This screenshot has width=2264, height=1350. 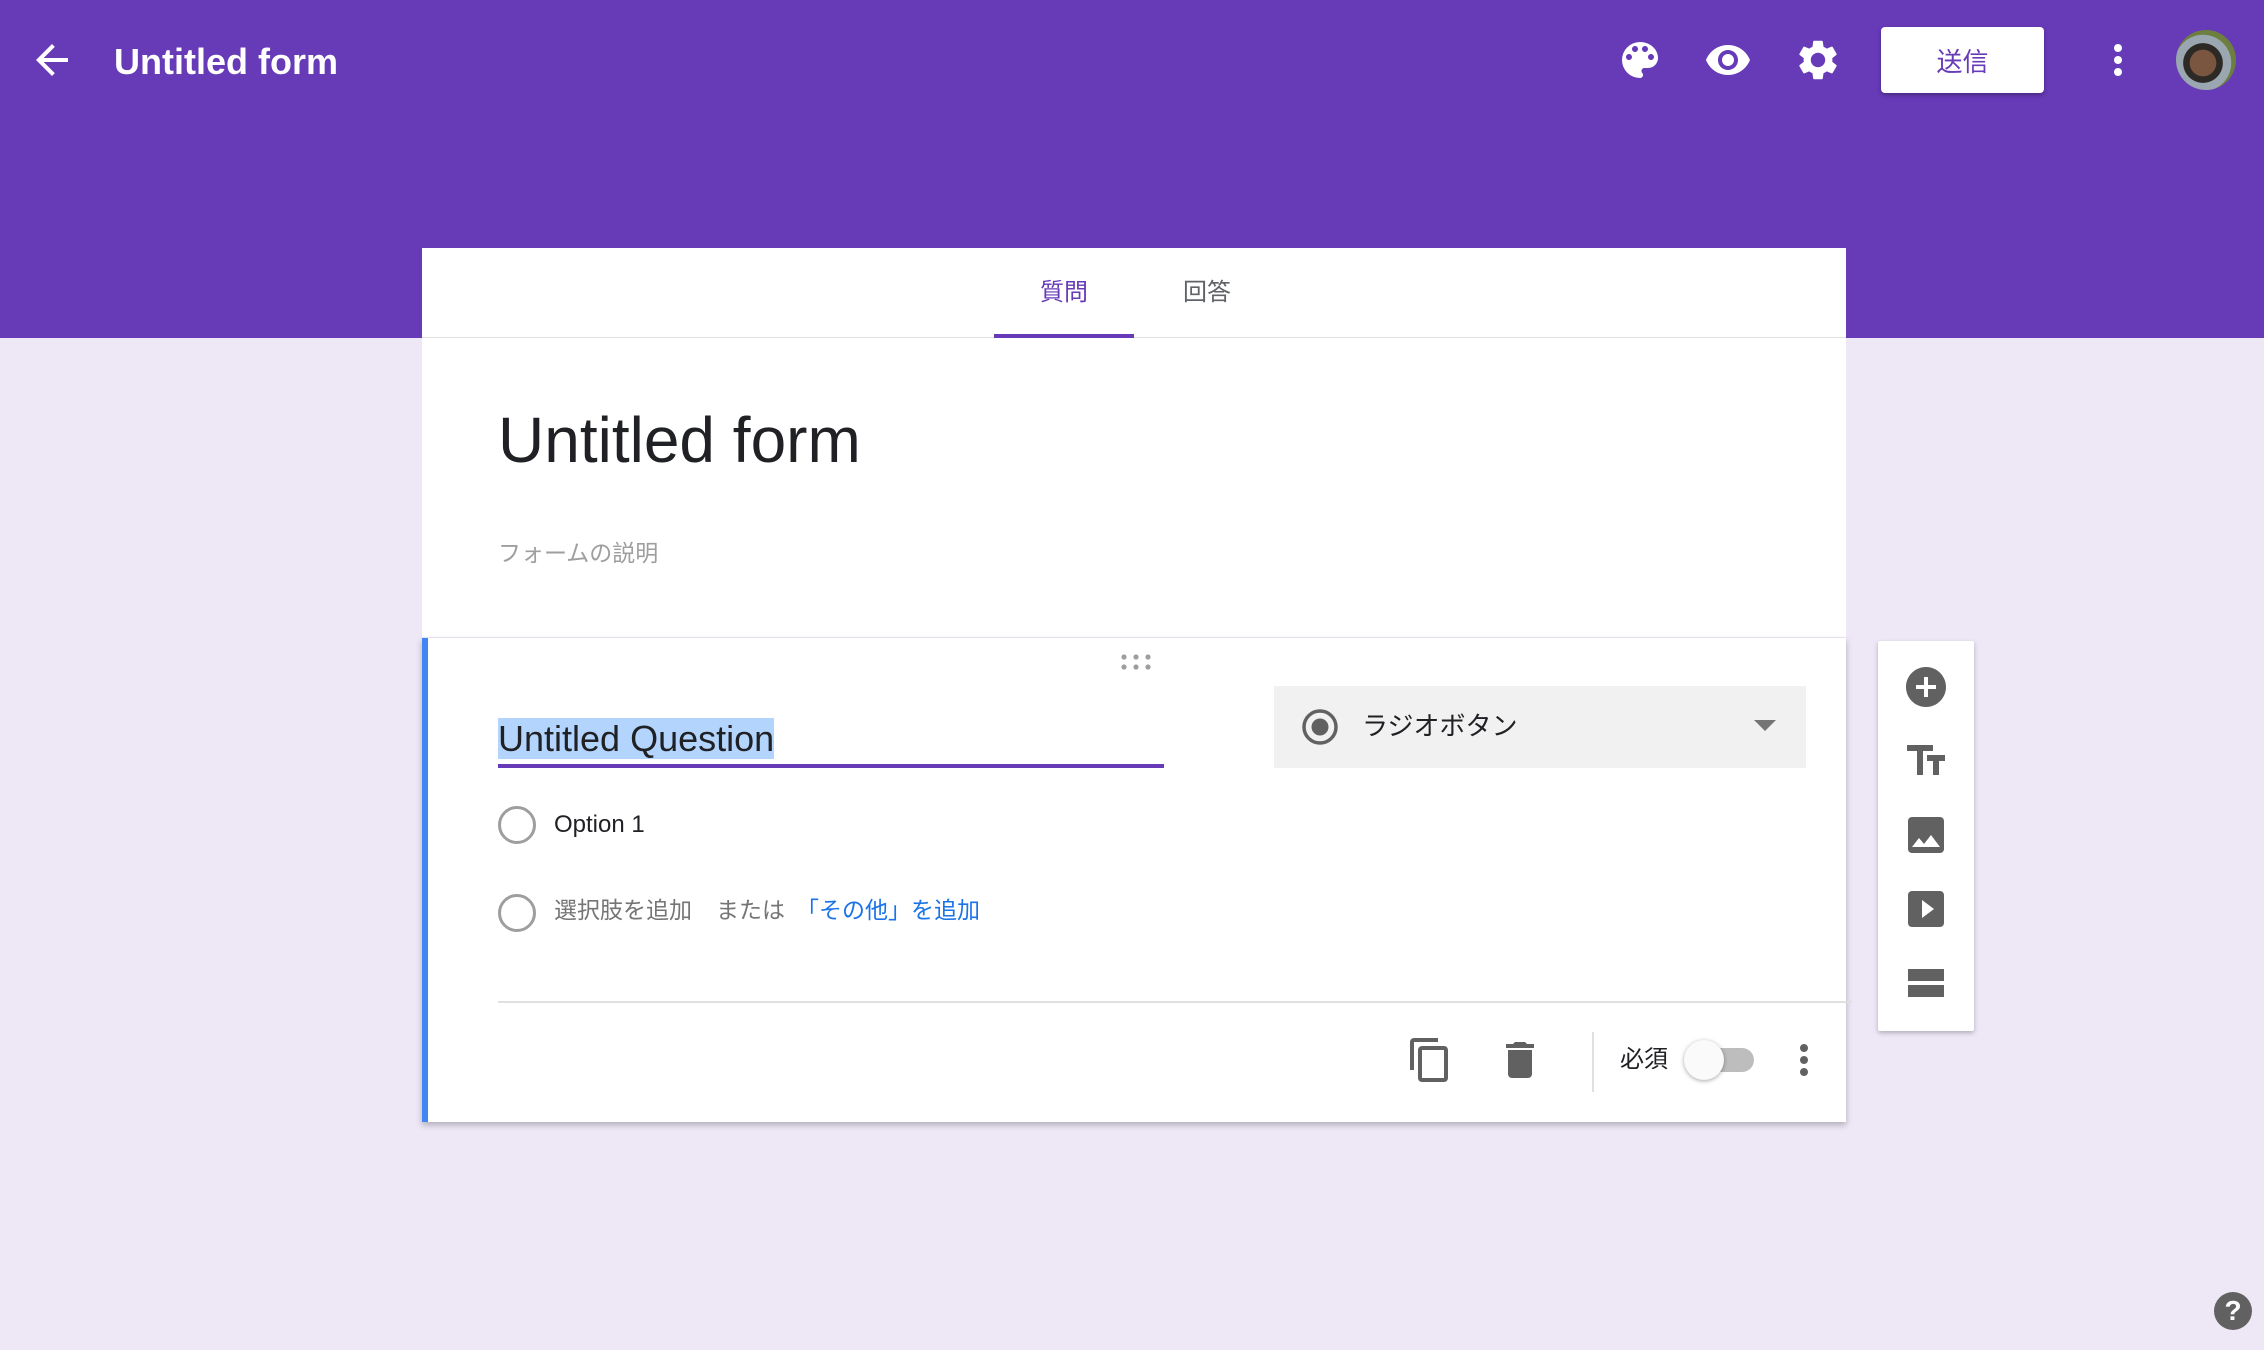 What do you see at coordinates (636, 738) in the screenshot?
I see `question-title-text: Untitled Question` at bounding box center [636, 738].